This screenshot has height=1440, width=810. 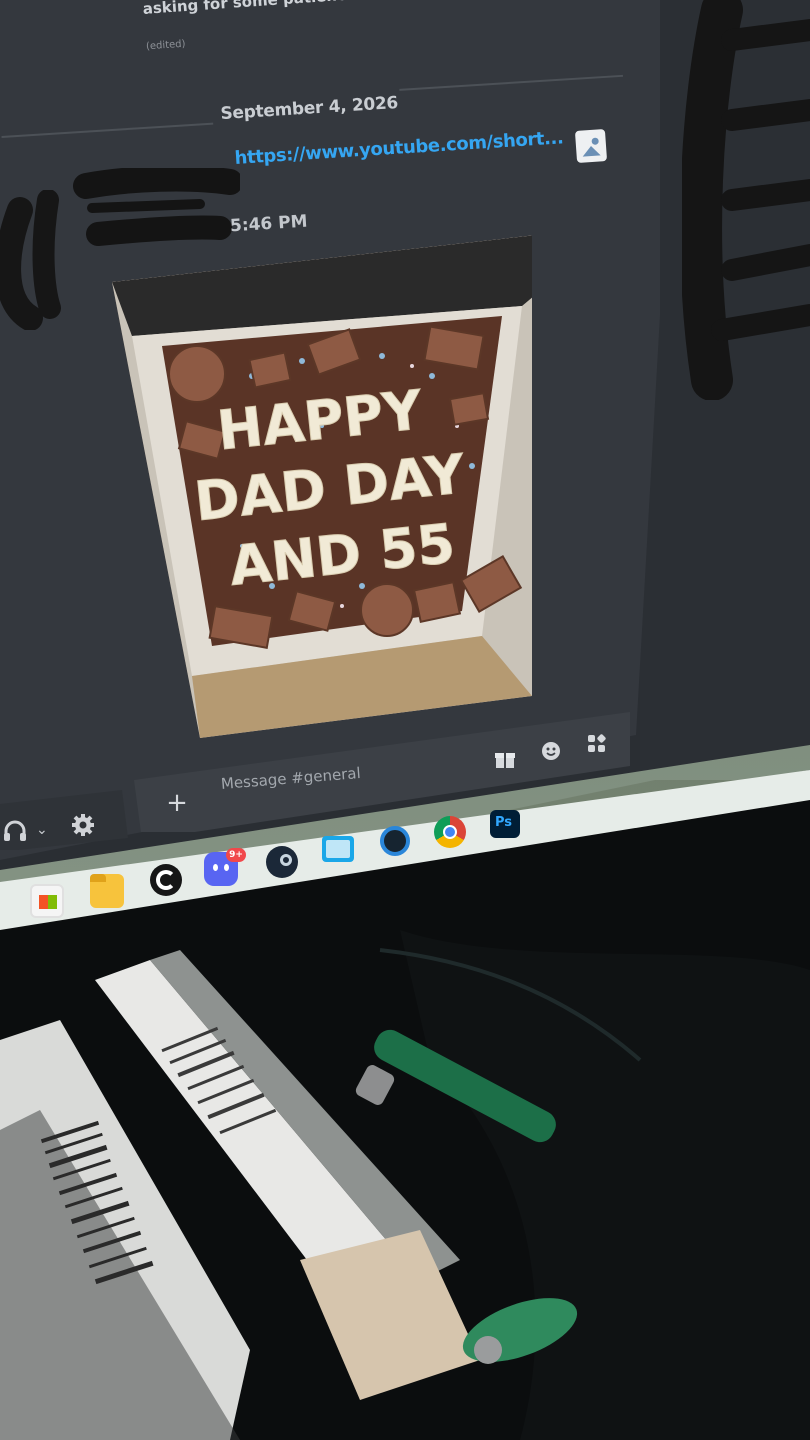 I want to click on g-hub-icon, so click(x=166, y=880).